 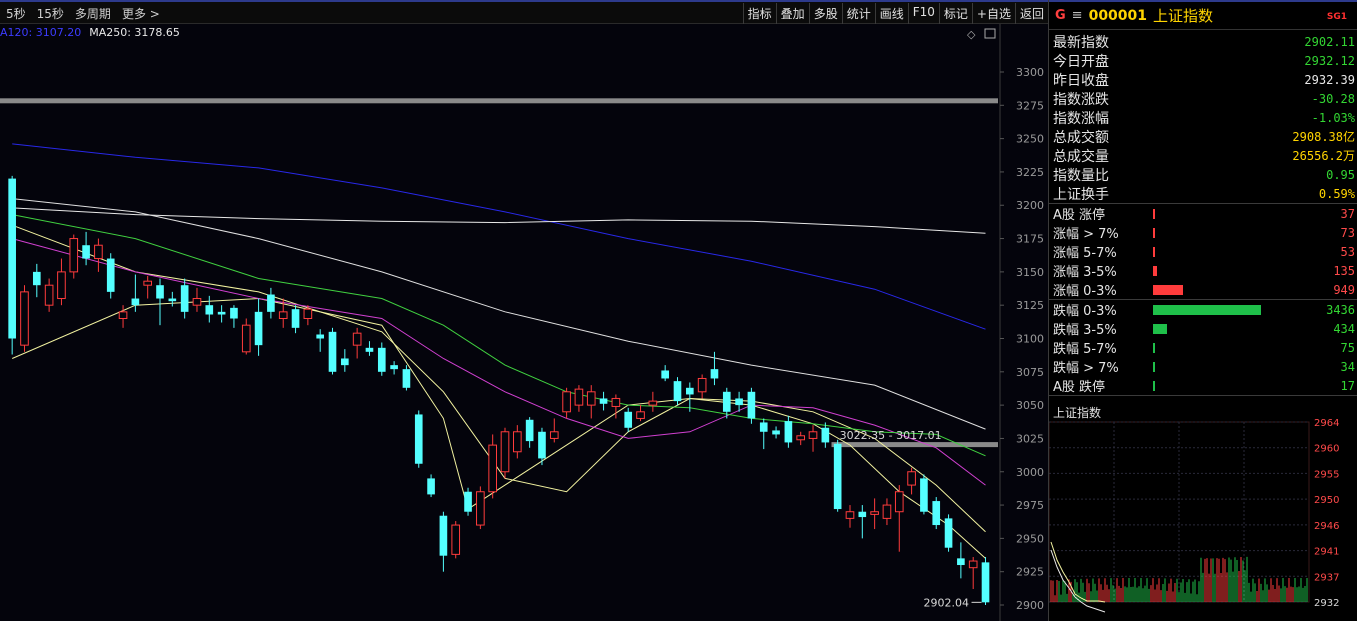 I want to click on add-watchlist-button: +自选, so click(x=993, y=13).